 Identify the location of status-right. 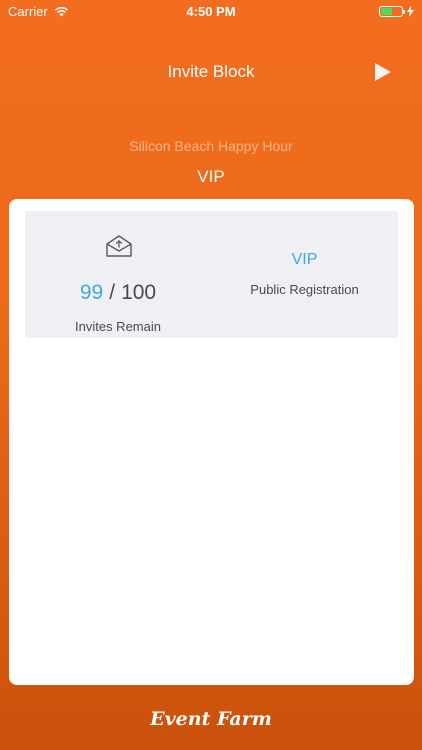
(396, 11).